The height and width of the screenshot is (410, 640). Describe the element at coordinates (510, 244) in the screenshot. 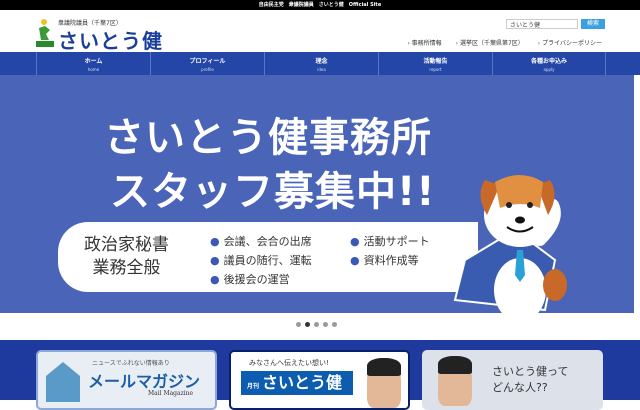

I see `dog-mascot-icon` at that location.